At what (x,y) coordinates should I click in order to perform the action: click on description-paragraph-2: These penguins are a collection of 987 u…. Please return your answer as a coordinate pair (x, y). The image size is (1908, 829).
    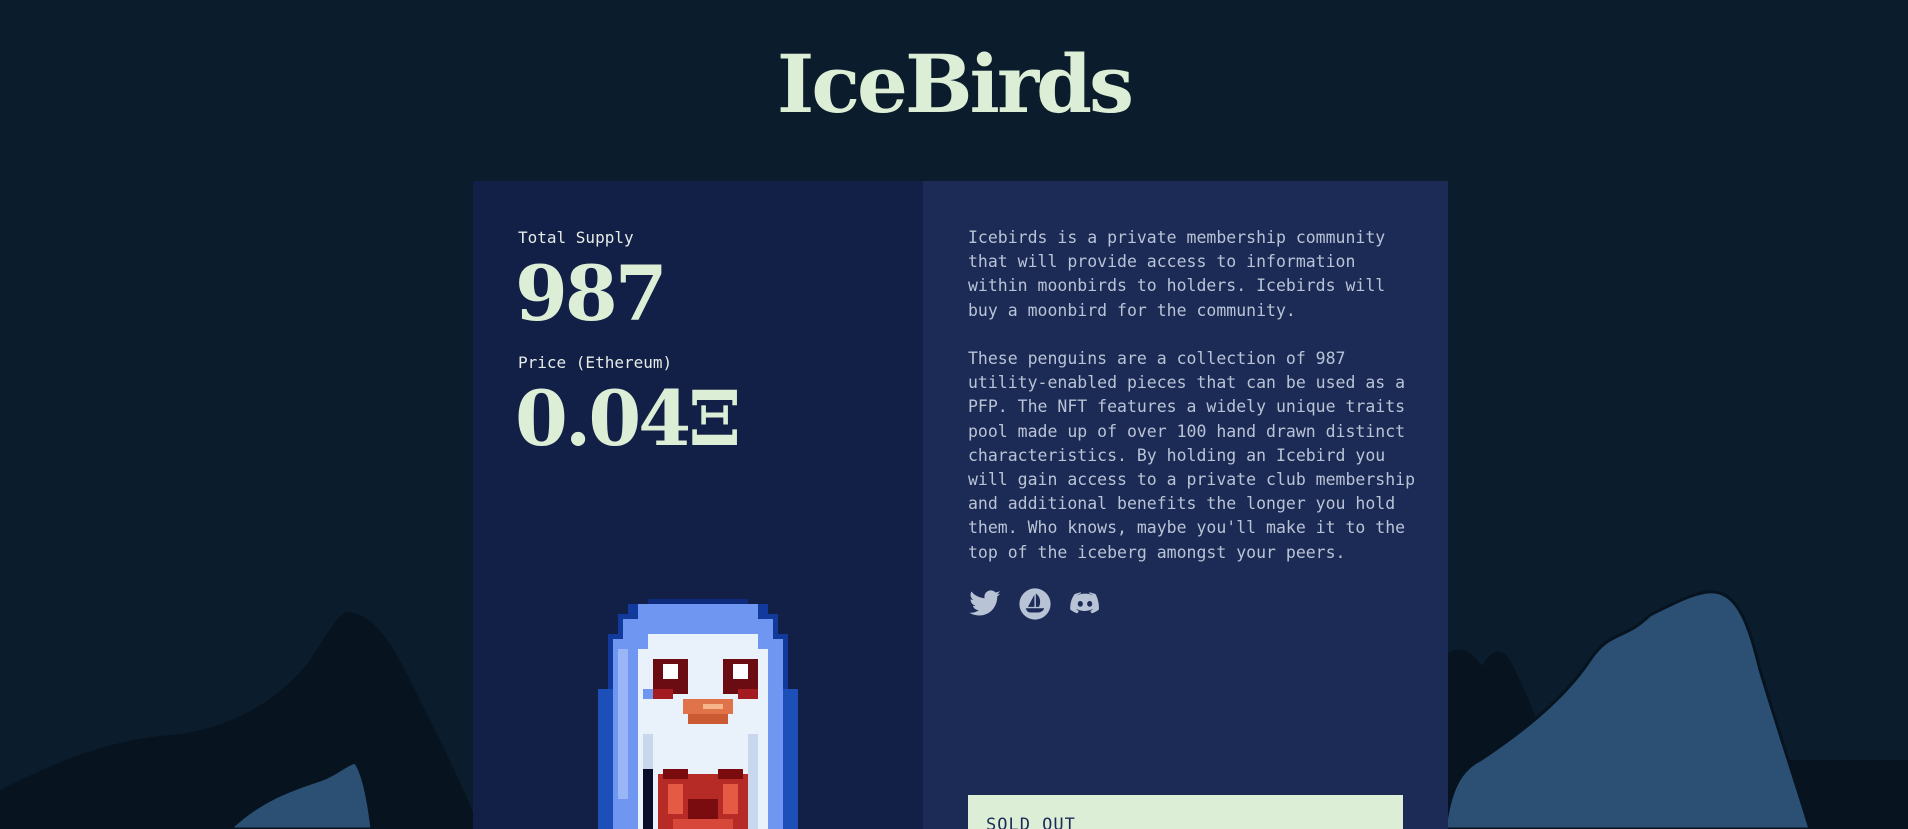
    Looking at the image, I should click on (1192, 455).